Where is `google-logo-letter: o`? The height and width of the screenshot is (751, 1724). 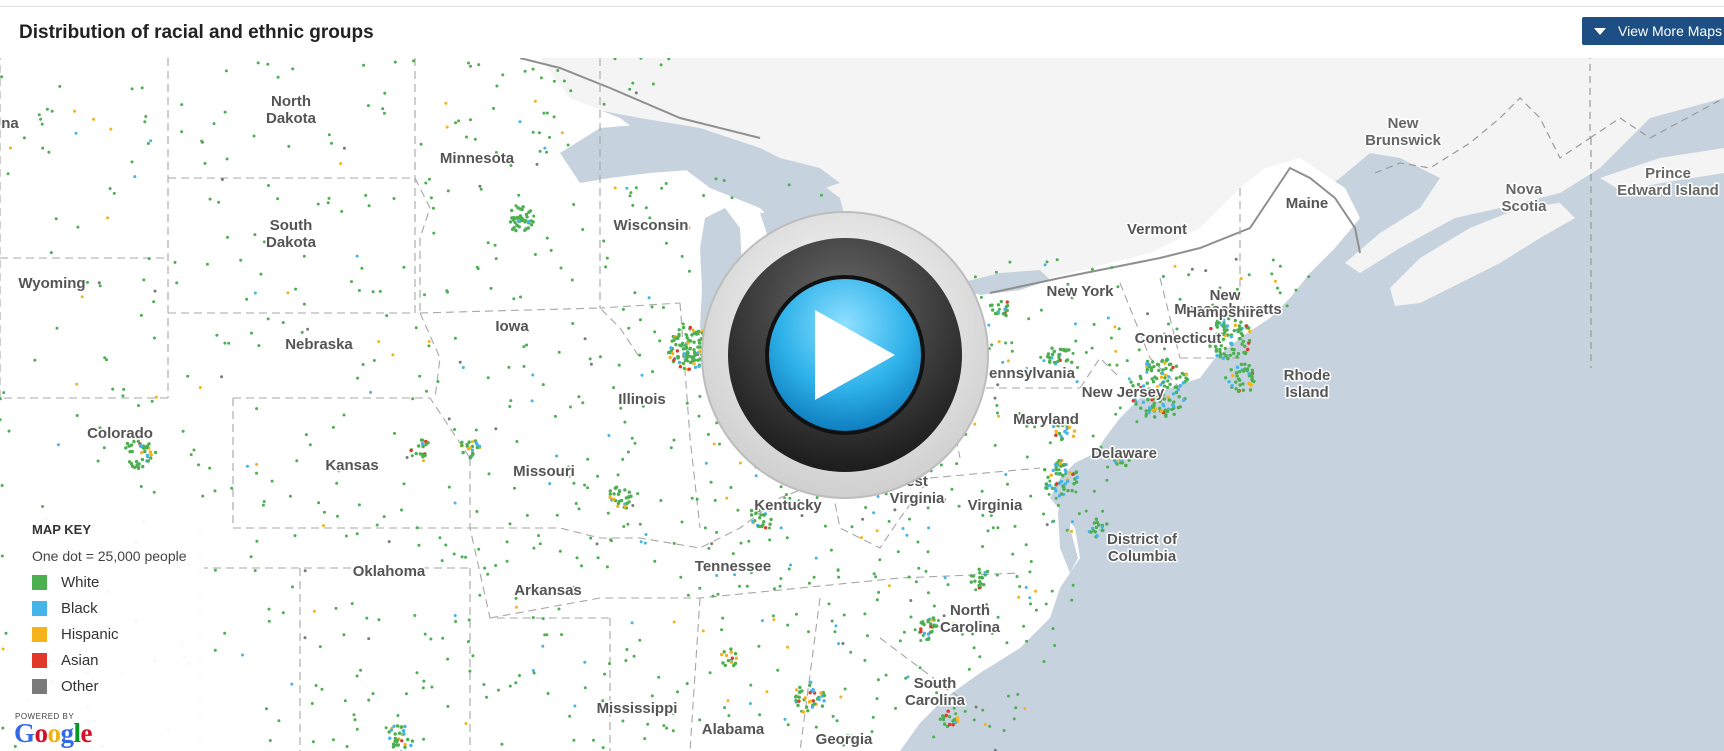 google-logo-letter: o is located at coordinates (54, 733).